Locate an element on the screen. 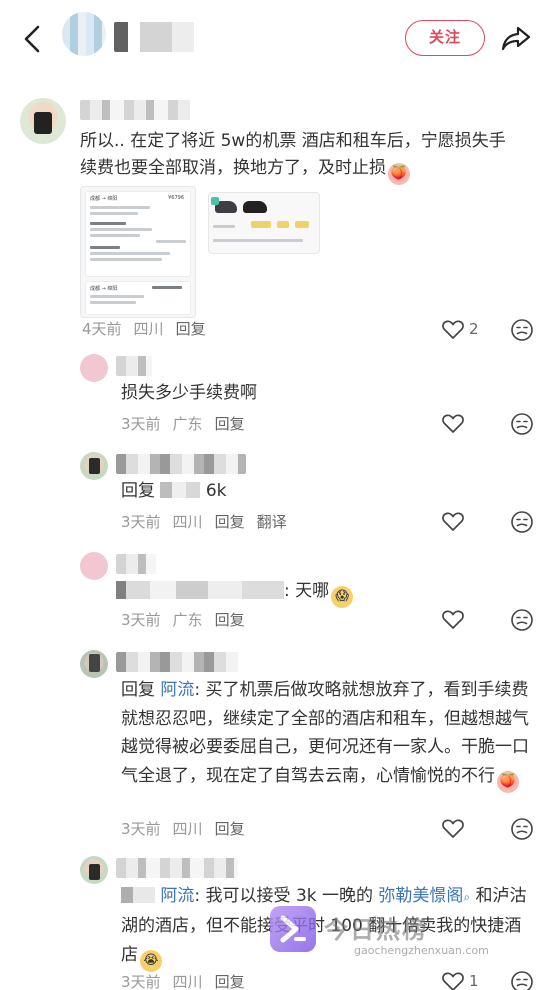 Image resolution: width=553 pixels, height=990 pixels. watermark-logo-icon is located at coordinates (293, 929).